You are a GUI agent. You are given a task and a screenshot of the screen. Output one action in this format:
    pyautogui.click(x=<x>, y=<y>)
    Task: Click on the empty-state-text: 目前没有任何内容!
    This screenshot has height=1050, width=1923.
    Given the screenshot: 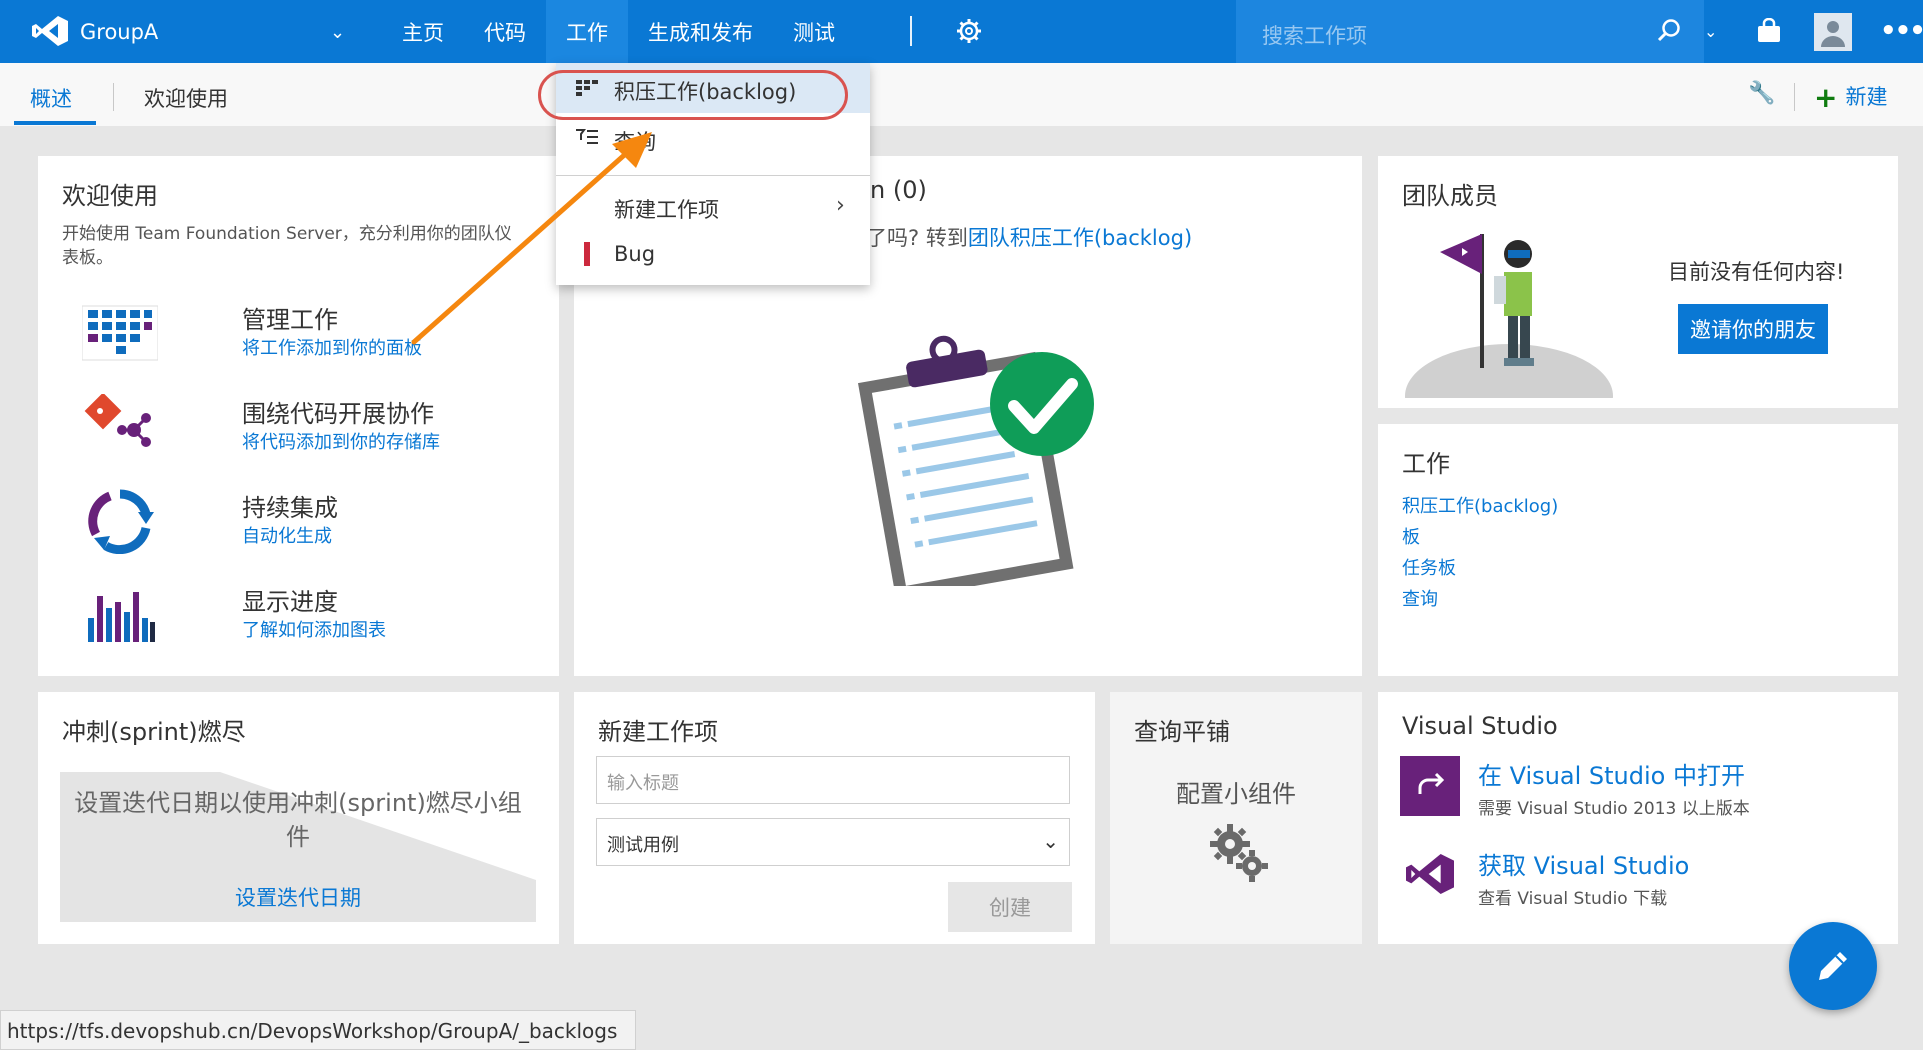 What is the action you would take?
    pyautogui.click(x=1756, y=272)
    